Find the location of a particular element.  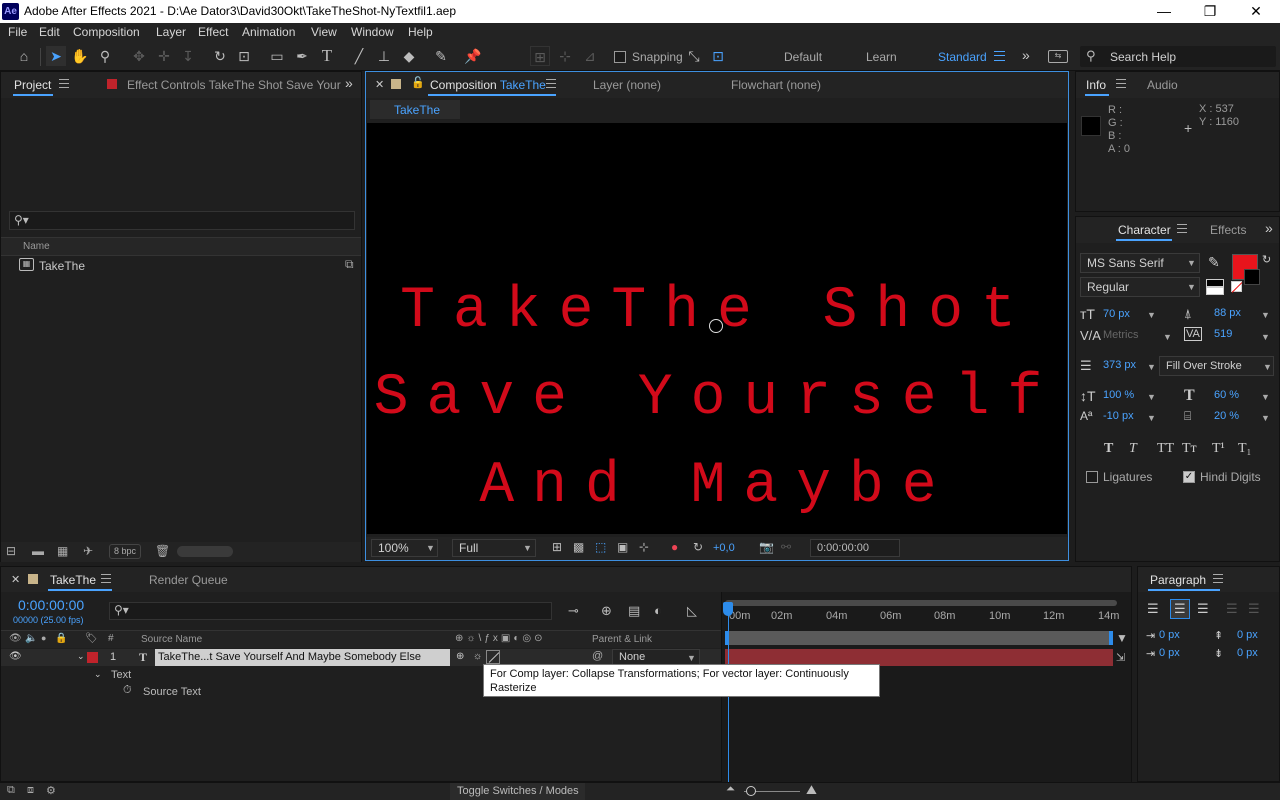

tab-layer: Layer (none) is located at coordinates (627, 85).